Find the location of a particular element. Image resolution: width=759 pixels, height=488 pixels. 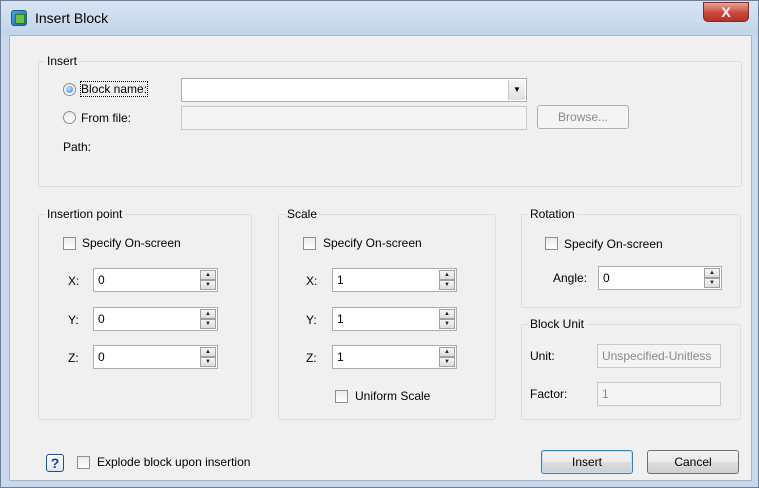

chevron-down-icon: ▼ is located at coordinates (516, 90).